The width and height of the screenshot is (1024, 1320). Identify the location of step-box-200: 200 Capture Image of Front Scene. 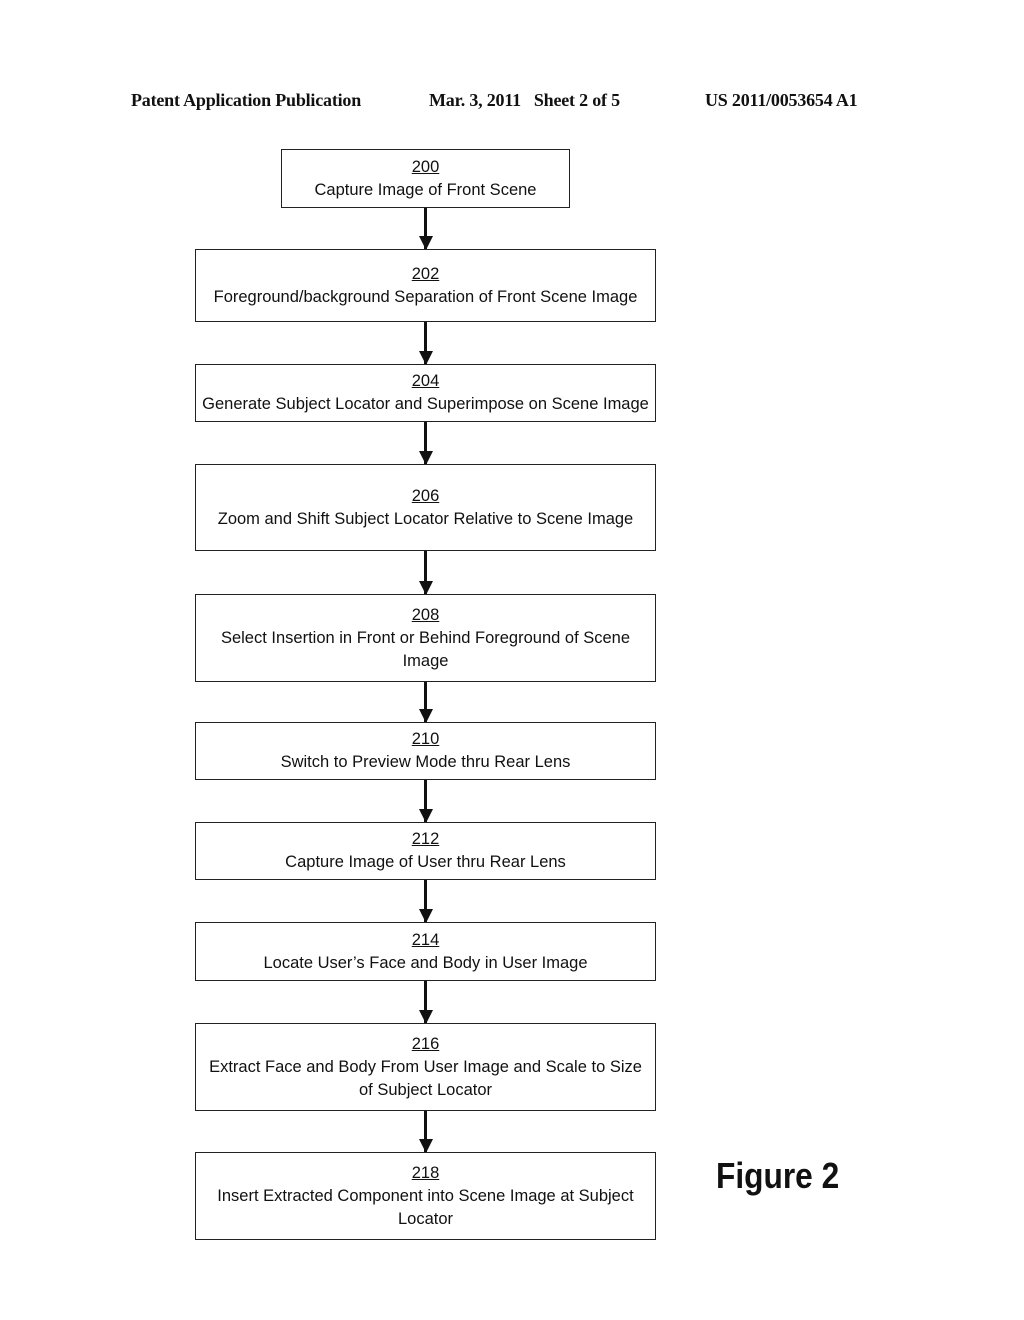
(425, 178).